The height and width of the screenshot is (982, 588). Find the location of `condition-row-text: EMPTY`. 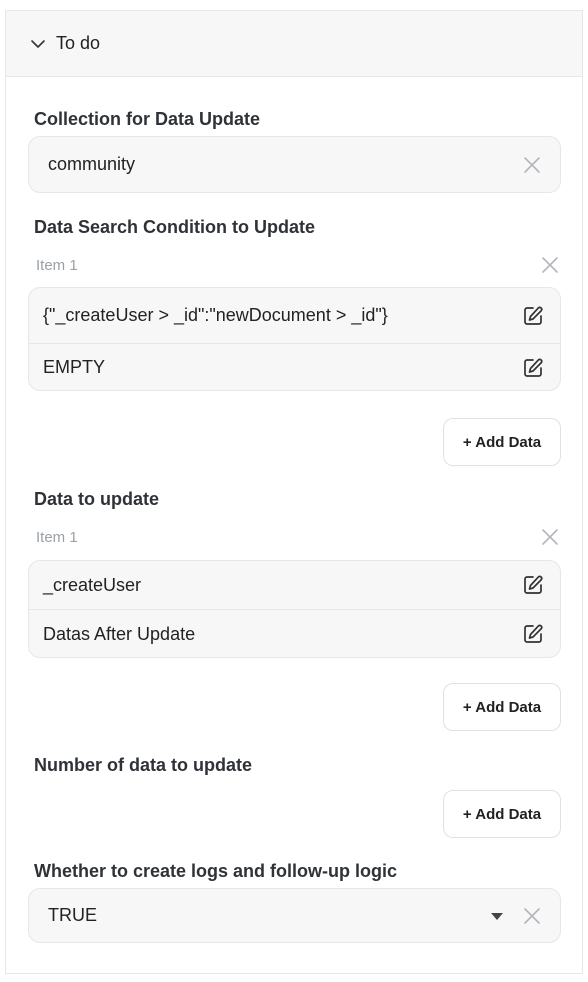

condition-row-text: EMPTY is located at coordinates (74, 367).